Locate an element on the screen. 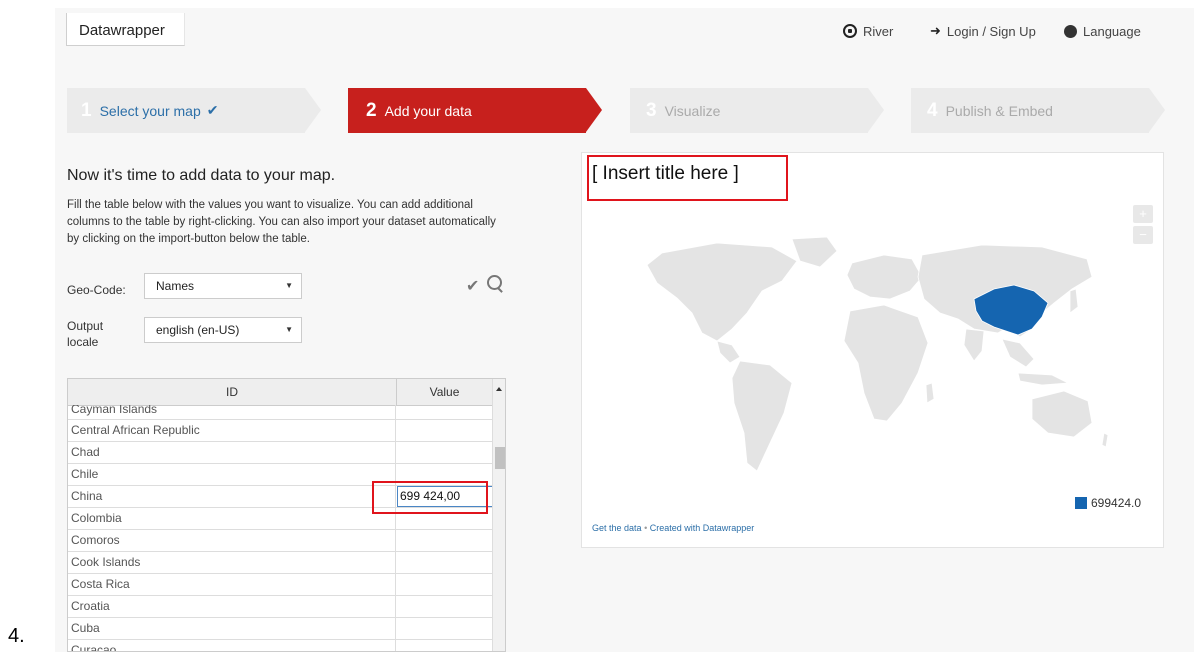 Image resolution: width=1194 pixels, height=652 pixels. africa-region is located at coordinates (886, 363).